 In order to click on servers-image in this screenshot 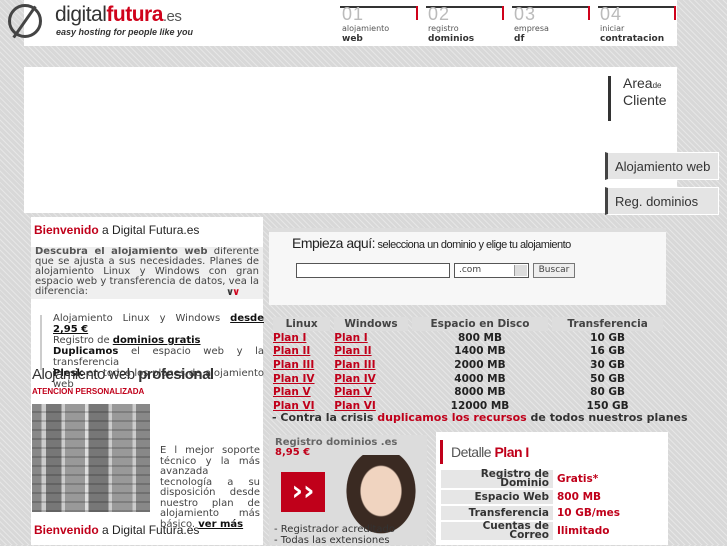, I will do `click(91, 458)`.